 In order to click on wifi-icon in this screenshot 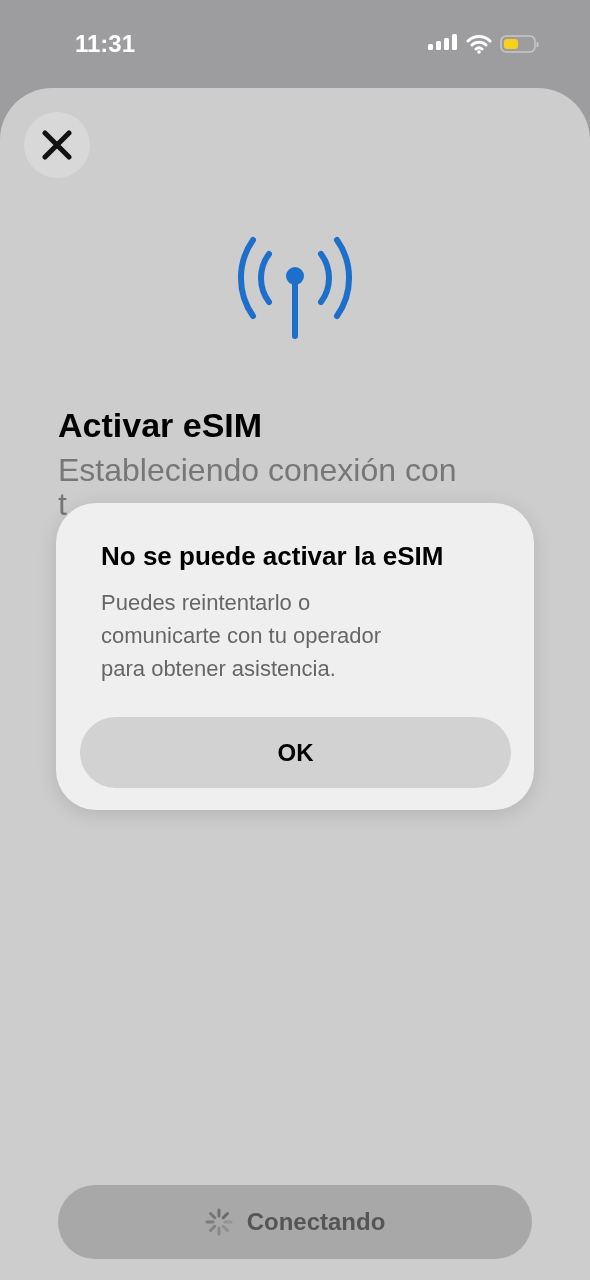, I will do `click(479, 44)`.